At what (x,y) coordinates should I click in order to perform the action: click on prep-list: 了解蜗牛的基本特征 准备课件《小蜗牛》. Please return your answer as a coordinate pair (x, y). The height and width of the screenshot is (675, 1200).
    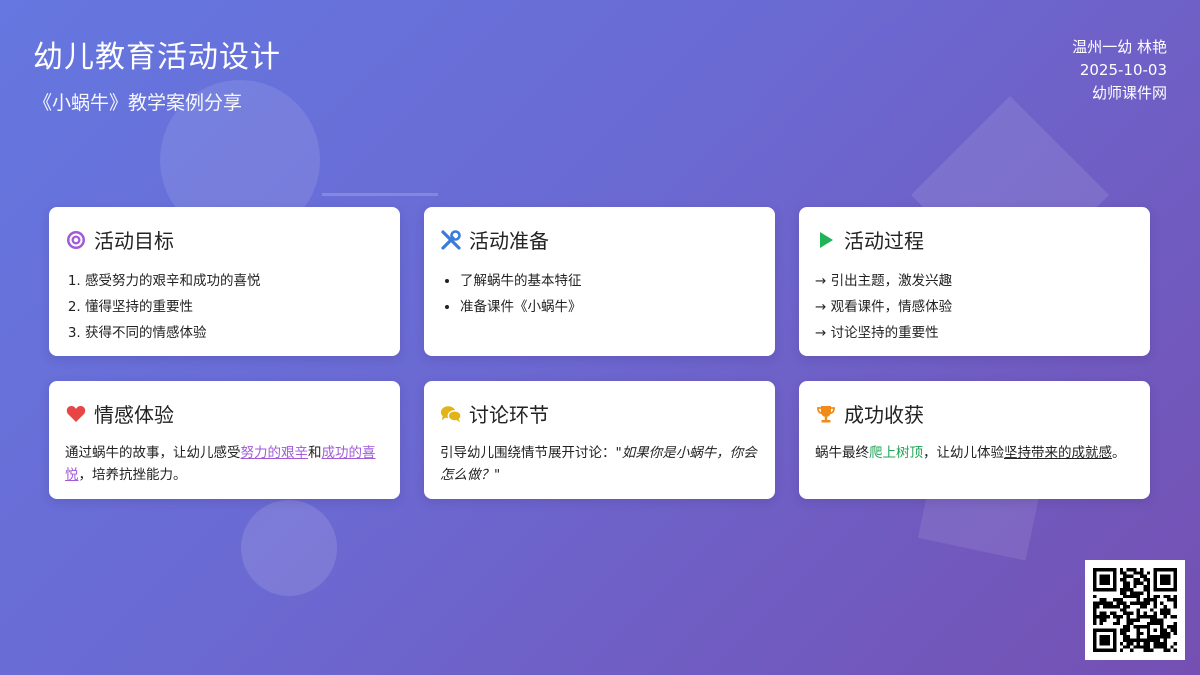
    Looking at the image, I should click on (599, 294).